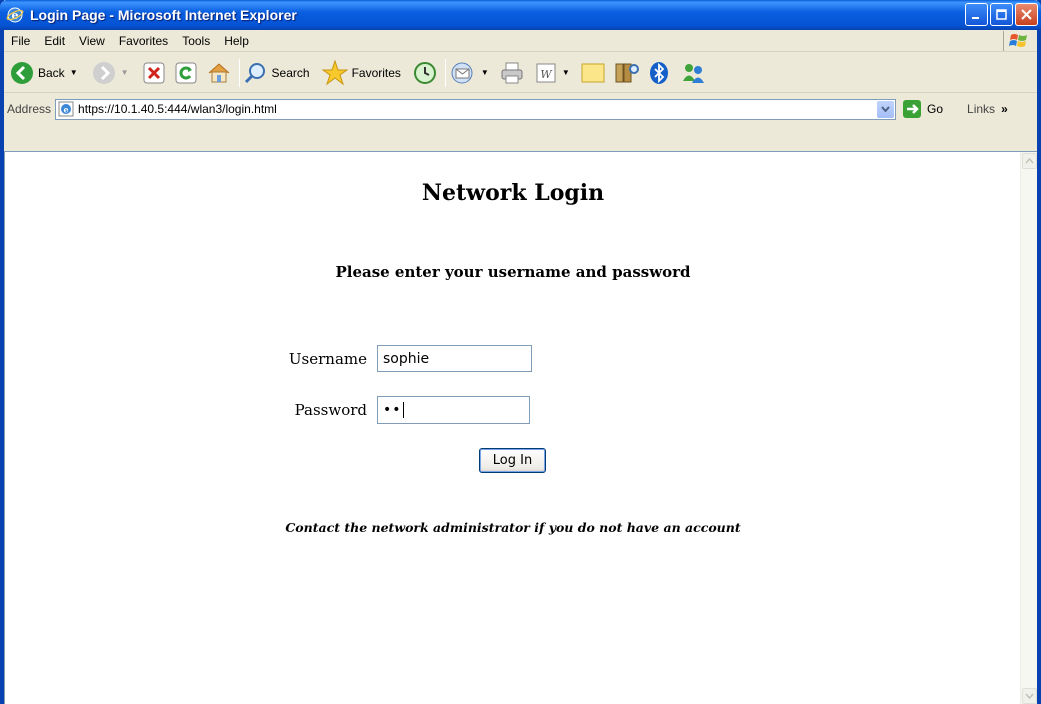  I want to click on note-icon, so click(593, 72).